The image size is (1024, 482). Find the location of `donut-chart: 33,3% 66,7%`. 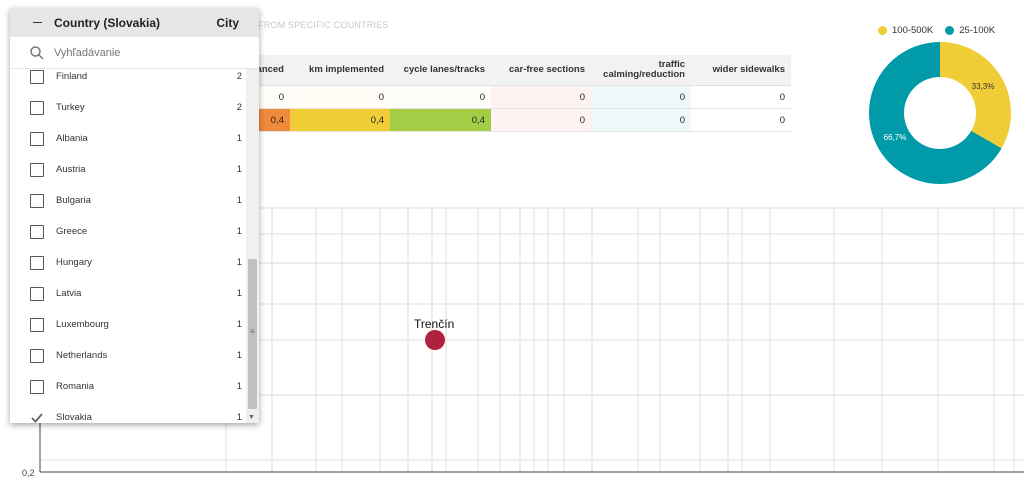

donut-chart: 33,3% 66,7% is located at coordinates (940, 112).